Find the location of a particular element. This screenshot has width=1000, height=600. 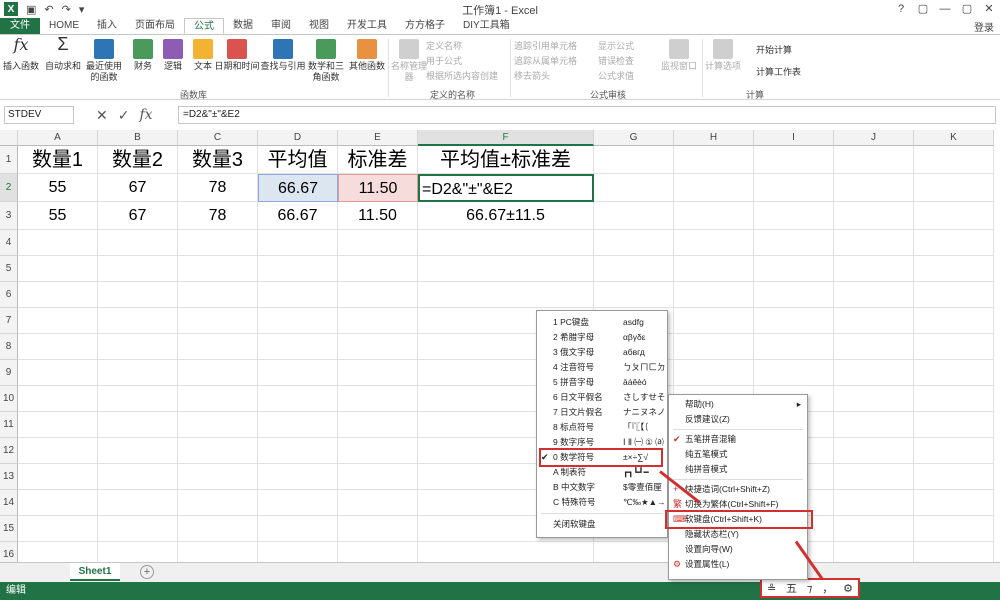

column-header-c: C is located at coordinates (218, 138).